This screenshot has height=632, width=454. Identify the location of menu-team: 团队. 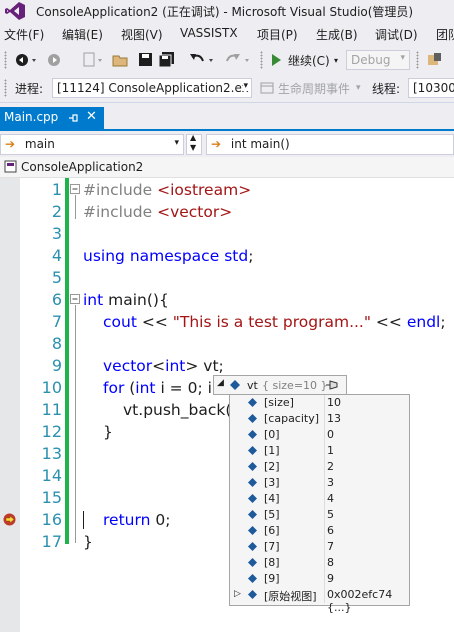
(445, 34).